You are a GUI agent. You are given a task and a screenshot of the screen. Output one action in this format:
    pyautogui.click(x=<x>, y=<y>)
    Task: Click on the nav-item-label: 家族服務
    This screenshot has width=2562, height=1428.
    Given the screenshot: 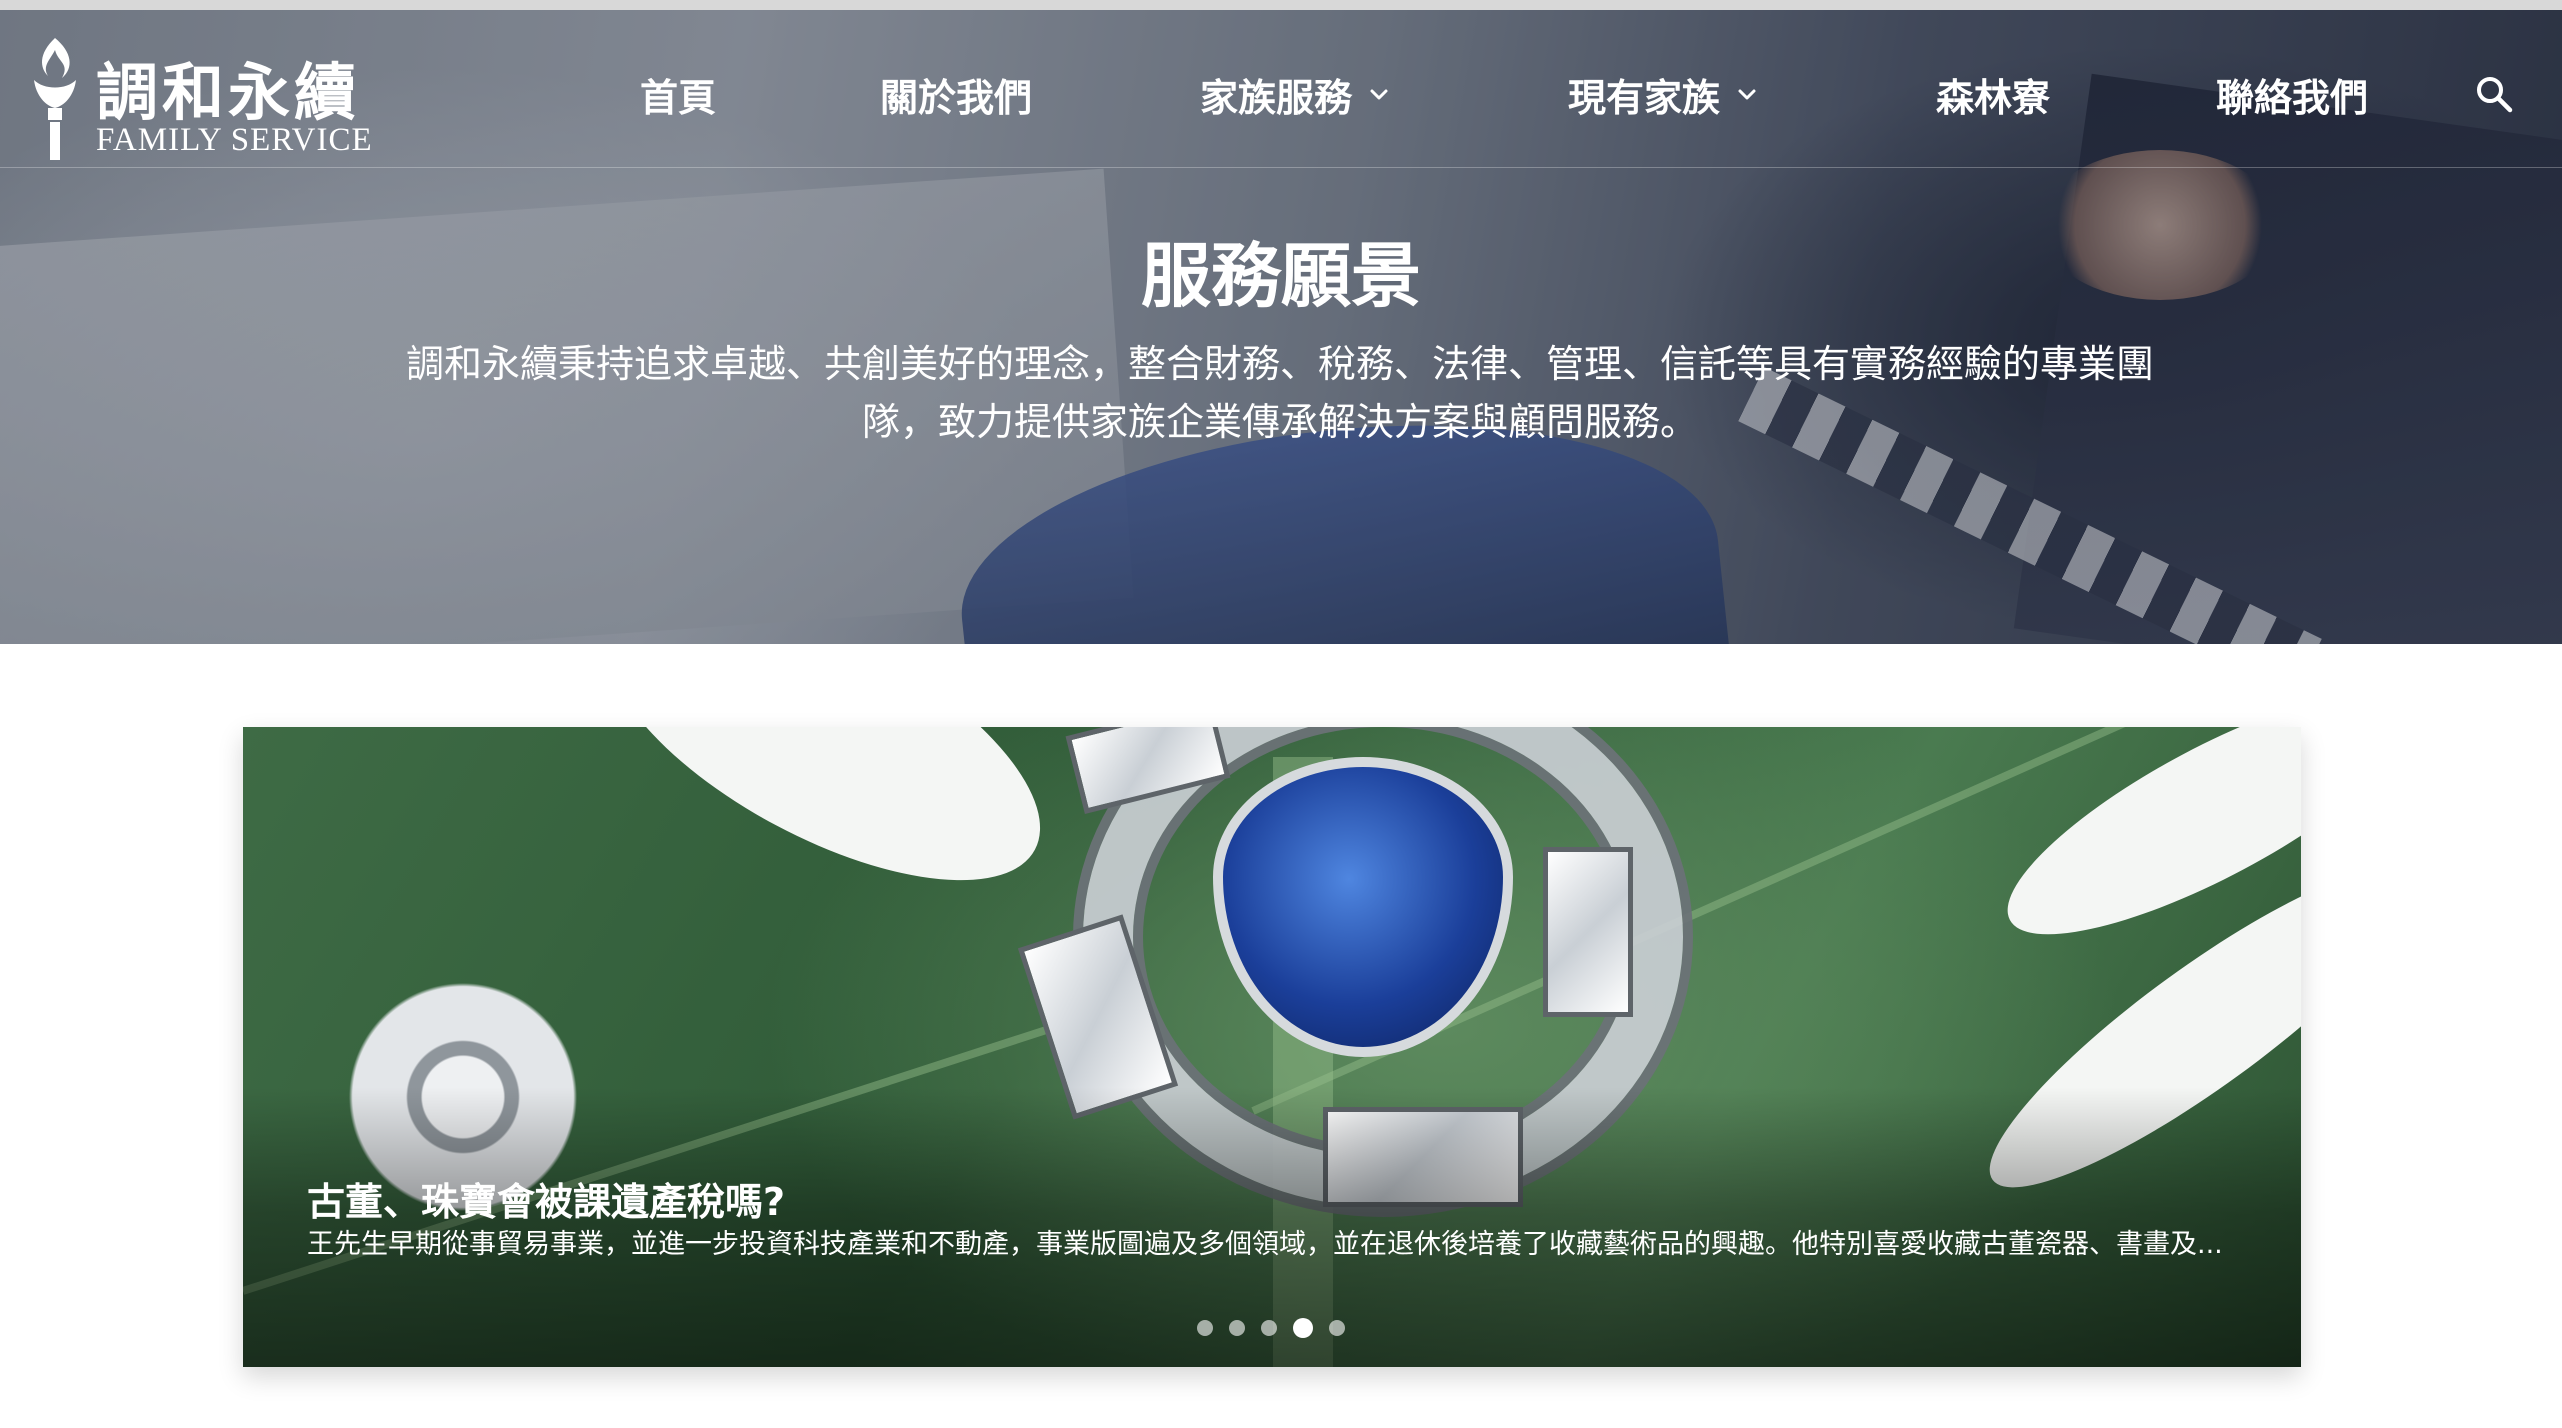 What is the action you would take?
    pyautogui.click(x=1276, y=97)
    